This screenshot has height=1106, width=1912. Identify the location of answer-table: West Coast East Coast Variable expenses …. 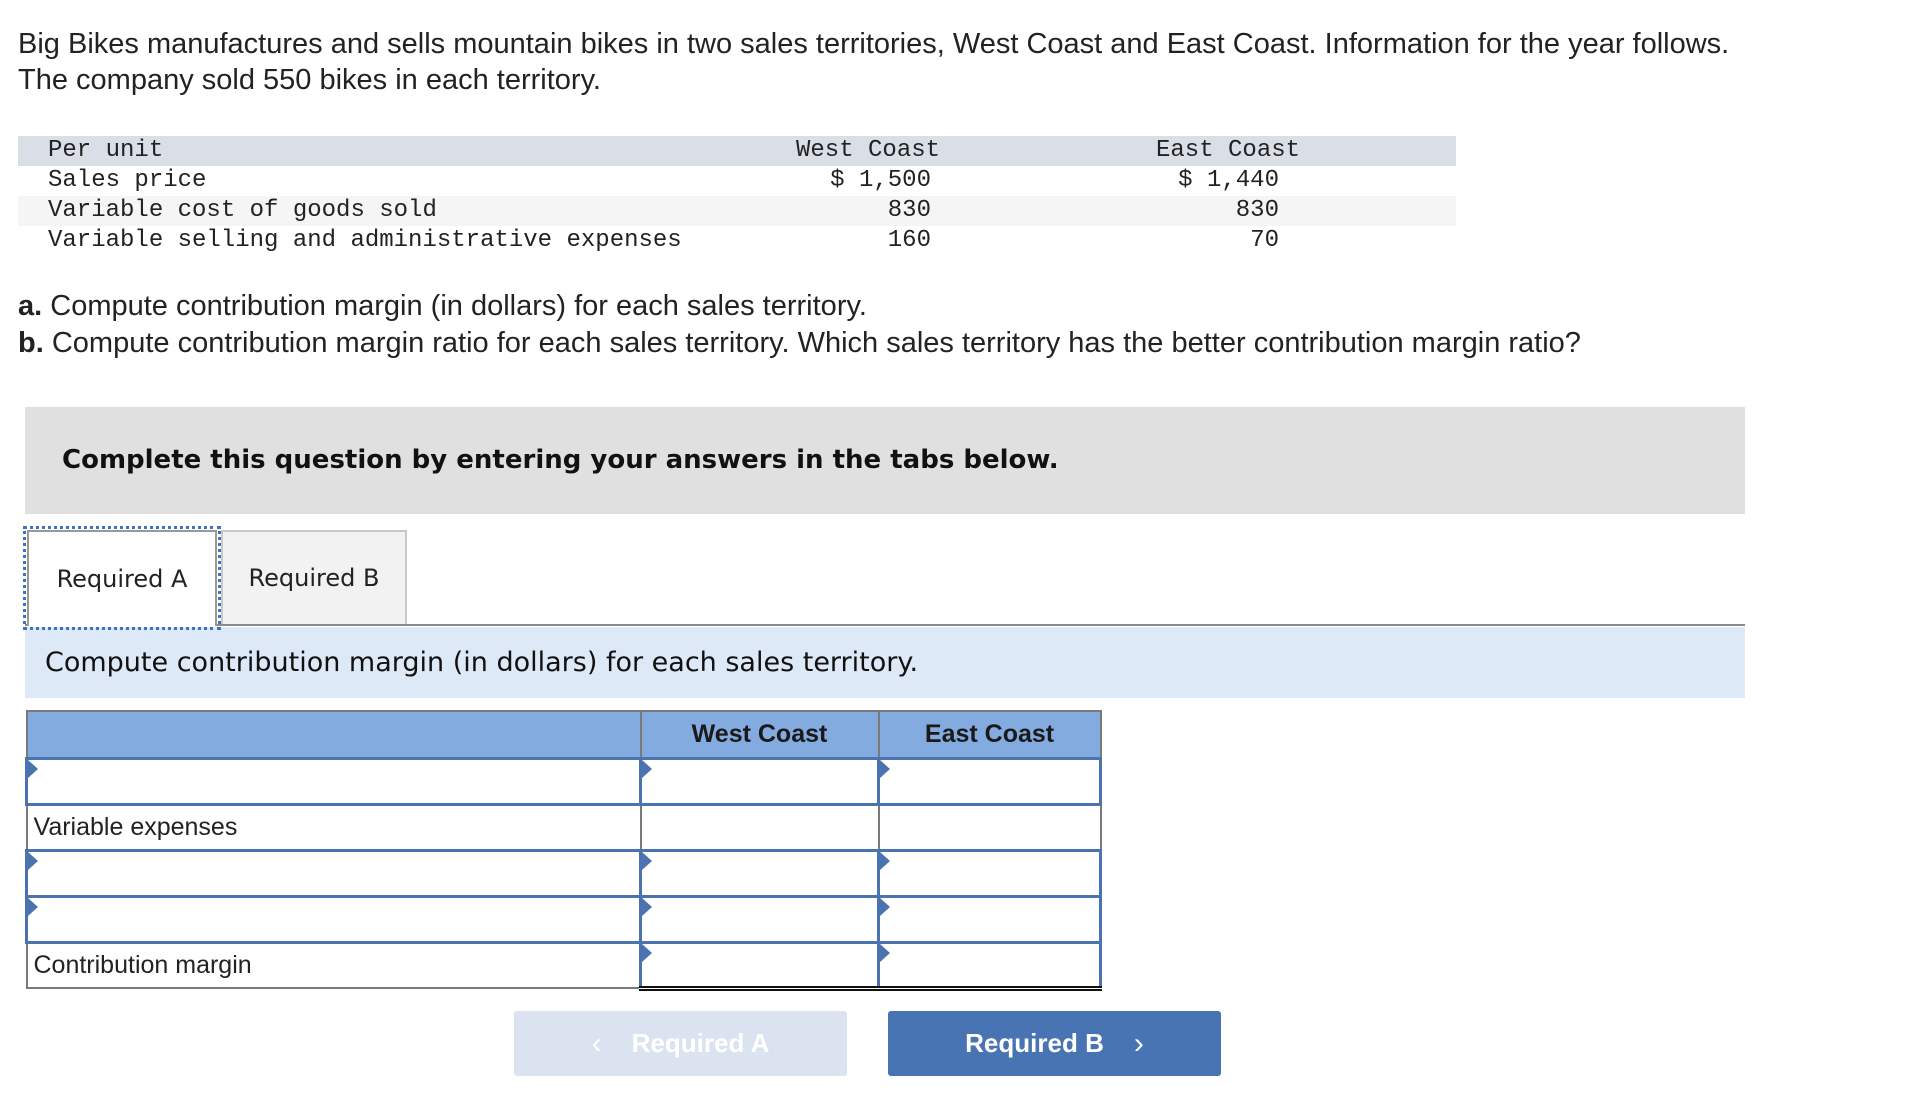
(563, 850).